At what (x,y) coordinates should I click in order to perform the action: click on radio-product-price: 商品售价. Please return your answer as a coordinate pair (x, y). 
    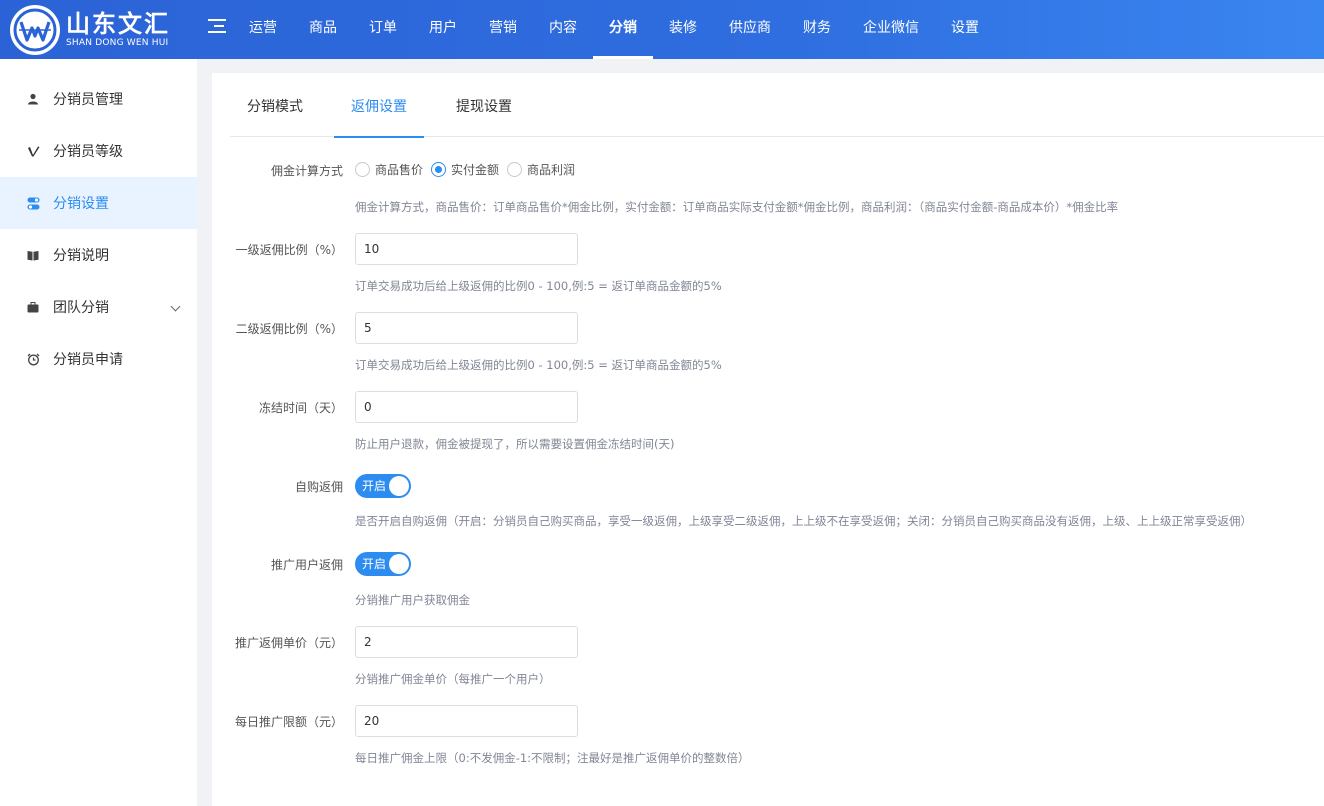
    Looking at the image, I should click on (389, 169).